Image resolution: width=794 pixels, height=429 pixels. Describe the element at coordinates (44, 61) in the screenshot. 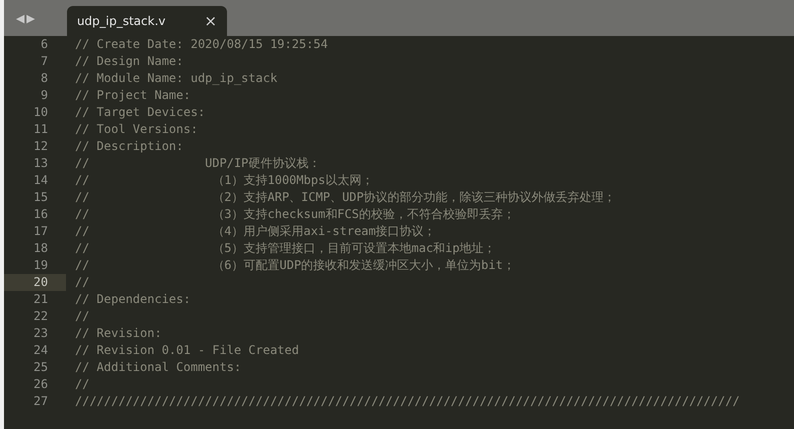

I see `line-number: 7` at that location.